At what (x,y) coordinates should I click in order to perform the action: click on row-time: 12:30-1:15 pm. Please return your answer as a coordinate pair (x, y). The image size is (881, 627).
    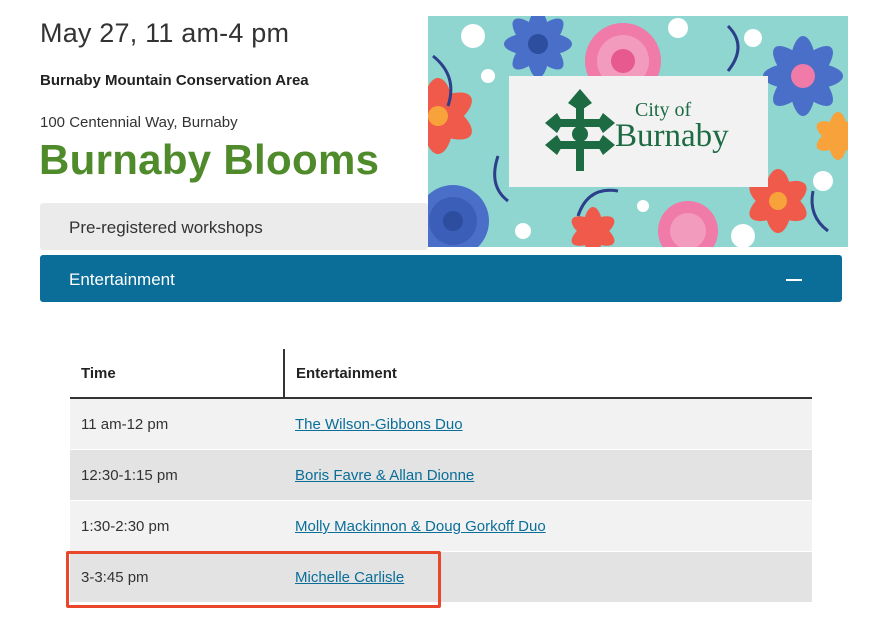
    Looking at the image, I should click on (129, 475).